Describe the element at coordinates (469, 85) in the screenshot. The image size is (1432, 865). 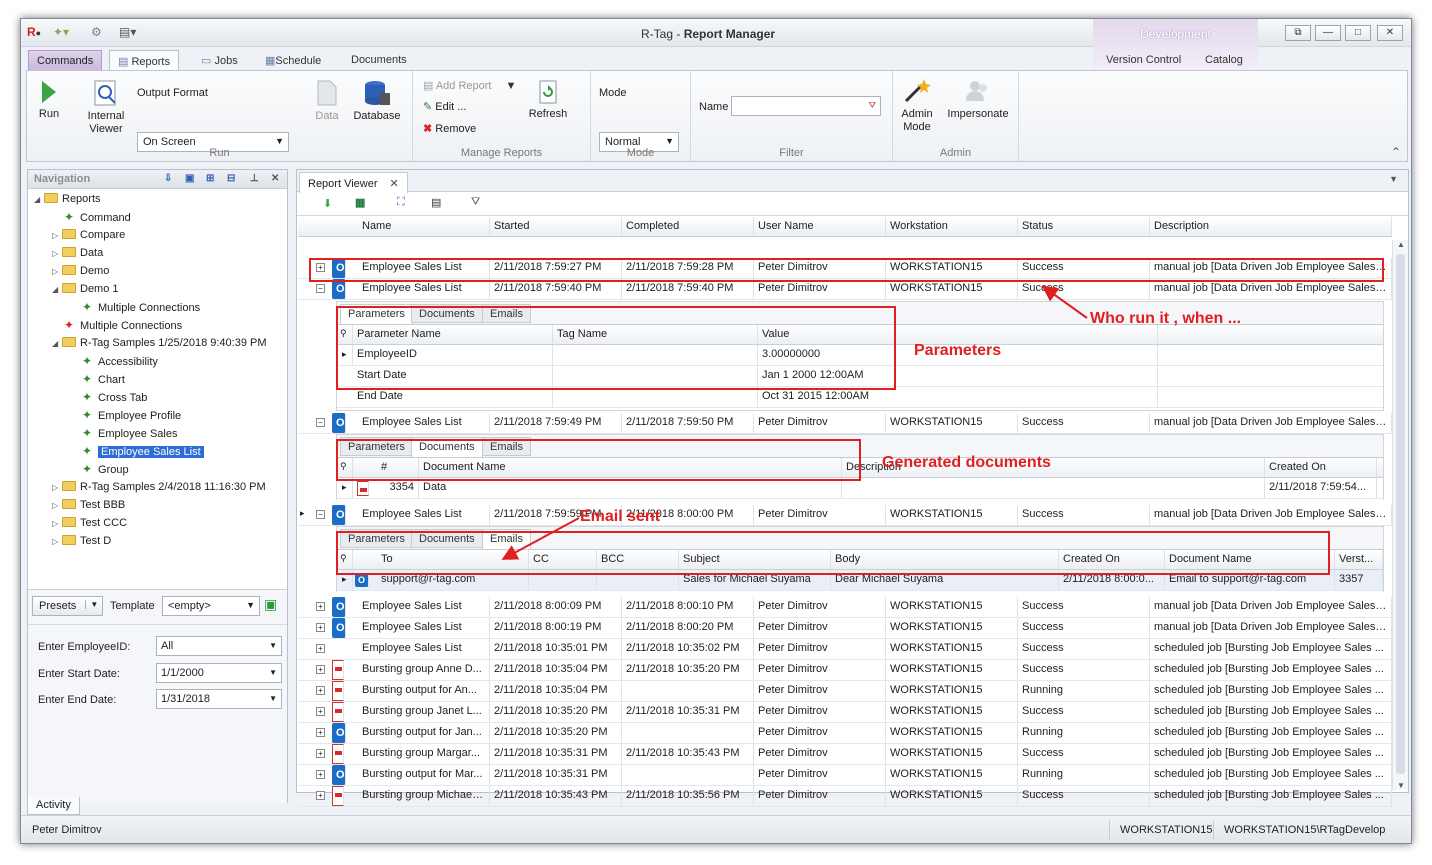
I see `add-report-button: ▤ Add Report ▼` at that location.